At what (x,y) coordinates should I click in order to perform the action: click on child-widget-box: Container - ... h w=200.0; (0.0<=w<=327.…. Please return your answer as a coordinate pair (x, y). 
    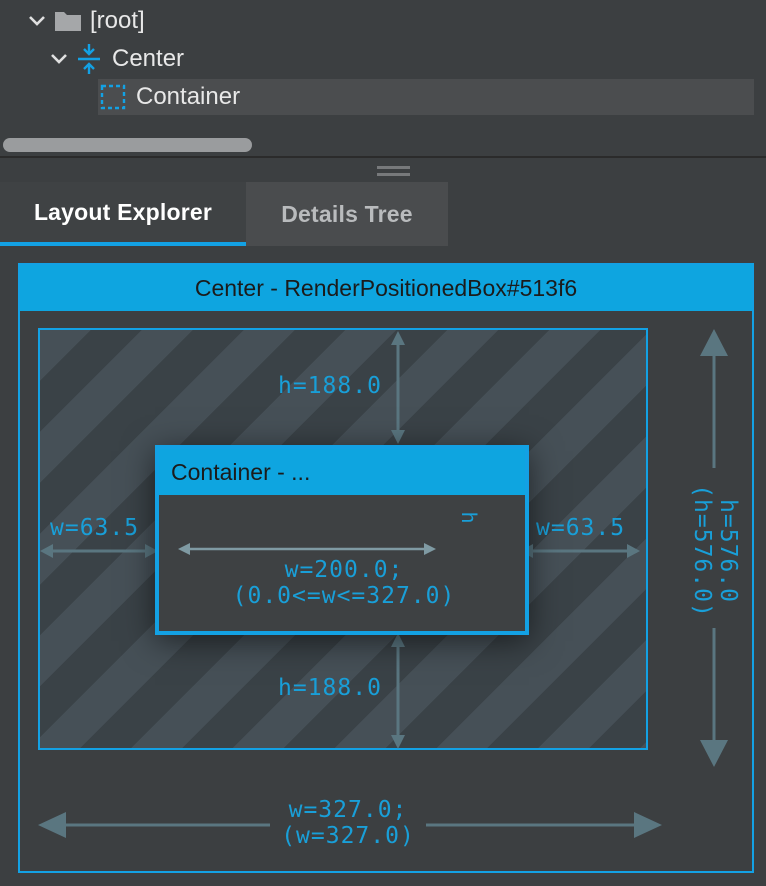
    Looking at the image, I should click on (342, 540).